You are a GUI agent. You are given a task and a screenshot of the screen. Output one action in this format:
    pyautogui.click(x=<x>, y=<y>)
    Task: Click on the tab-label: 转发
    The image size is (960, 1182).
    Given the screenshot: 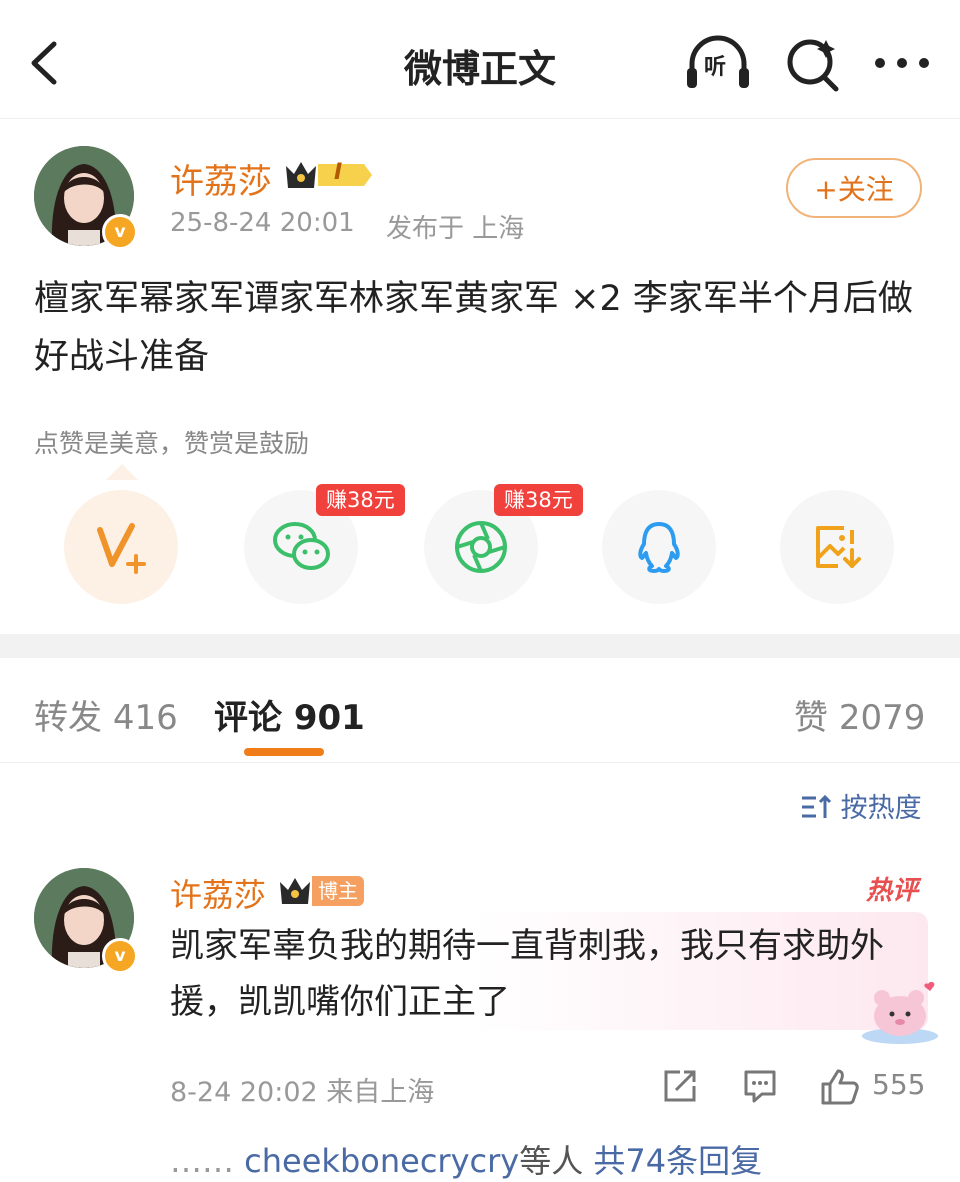 What is the action you would take?
    pyautogui.click(x=68, y=718)
    